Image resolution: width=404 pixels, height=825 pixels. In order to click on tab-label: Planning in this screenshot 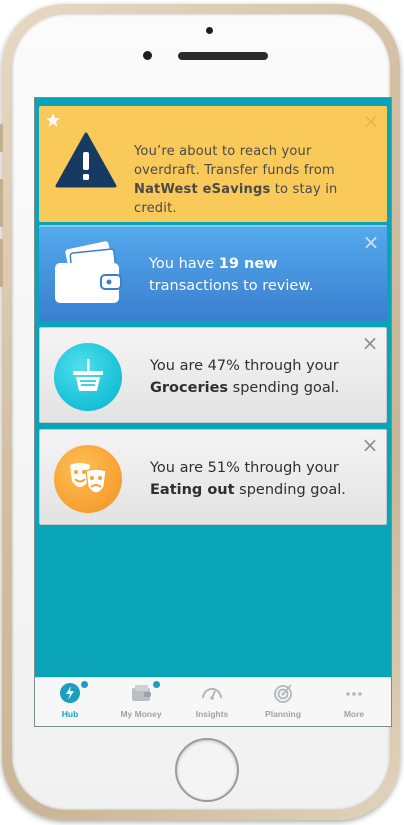, I will do `click(283, 714)`.